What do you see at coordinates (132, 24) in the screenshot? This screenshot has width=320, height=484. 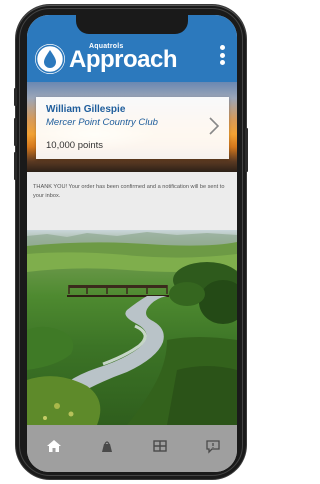 I see `phone-notch` at bounding box center [132, 24].